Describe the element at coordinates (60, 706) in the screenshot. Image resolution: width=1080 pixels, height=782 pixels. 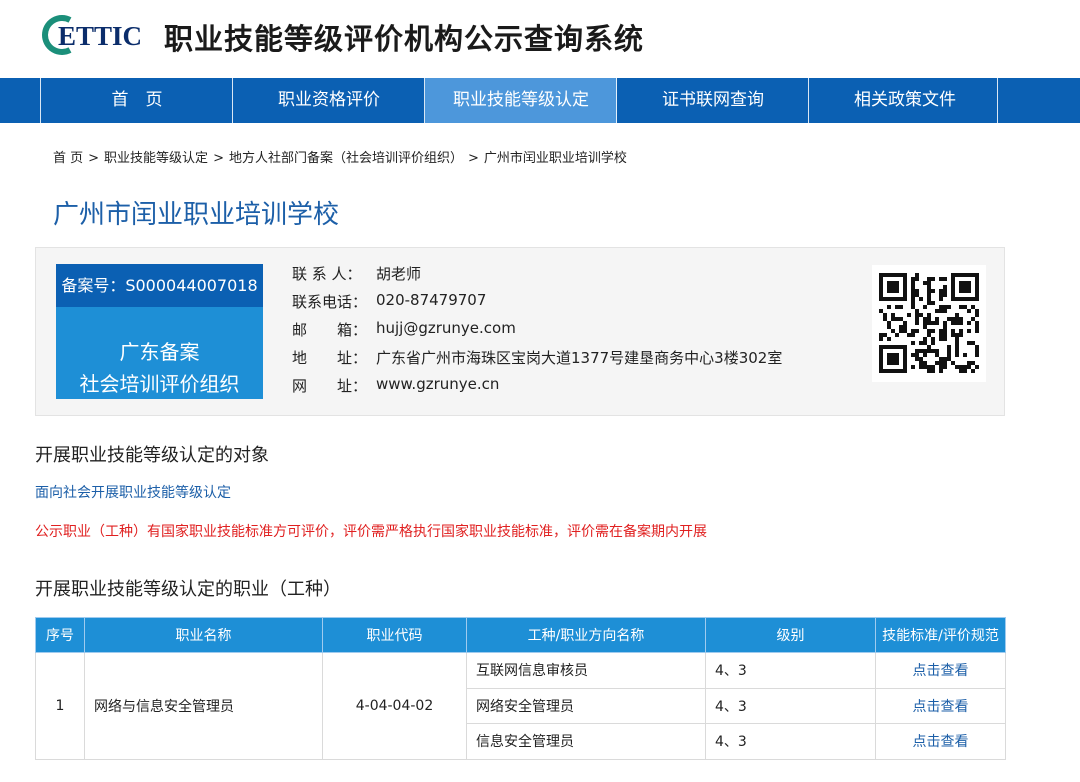
I see `cell-seq: 1` at that location.